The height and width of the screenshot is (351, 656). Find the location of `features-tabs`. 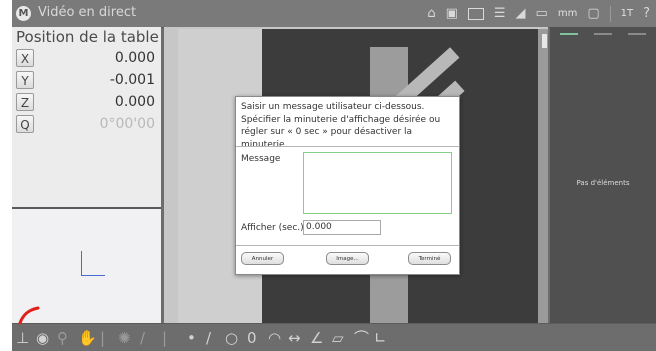

features-tabs is located at coordinates (603, 34).